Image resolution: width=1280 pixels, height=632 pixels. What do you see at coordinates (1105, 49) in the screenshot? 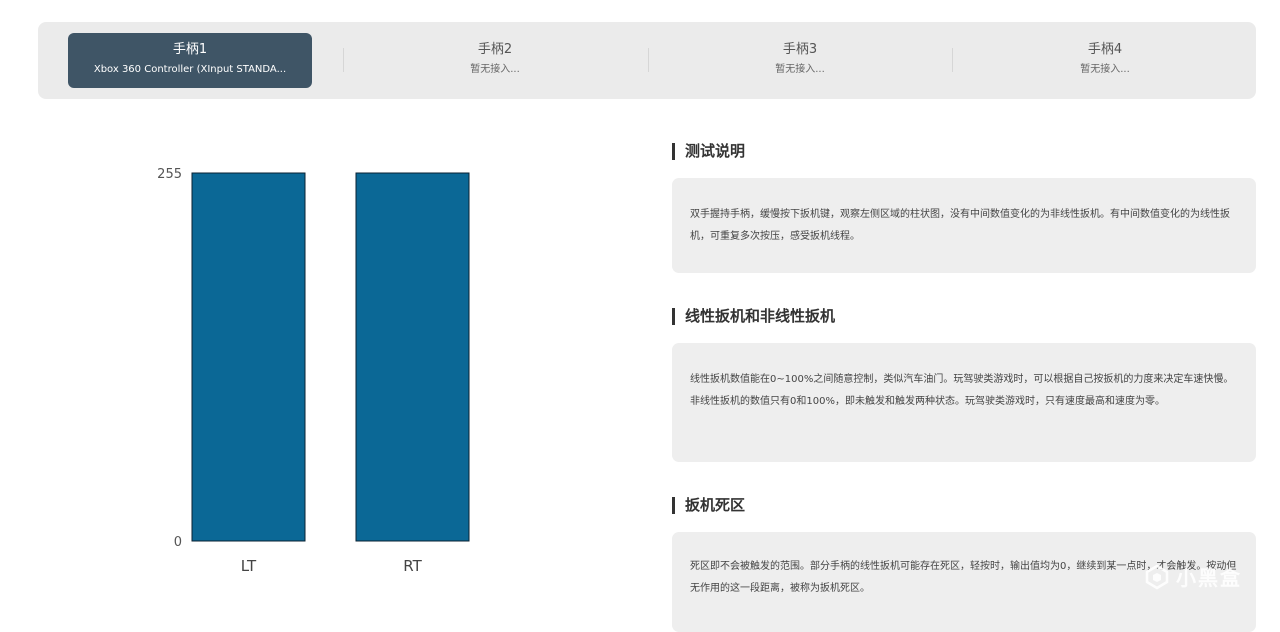
I see `tab-title: 手柄4` at bounding box center [1105, 49].